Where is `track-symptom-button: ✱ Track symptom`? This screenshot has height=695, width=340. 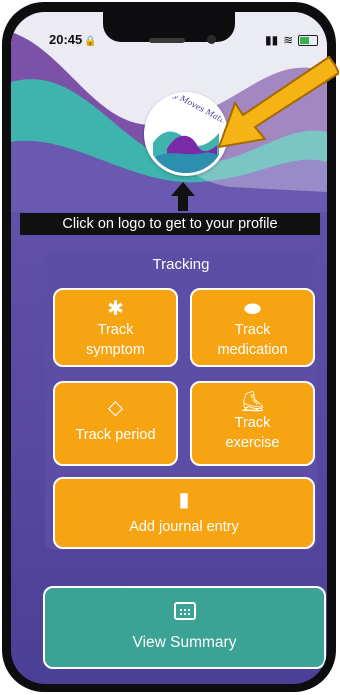 track-symptom-button: ✱ Track symptom is located at coordinates (115, 327).